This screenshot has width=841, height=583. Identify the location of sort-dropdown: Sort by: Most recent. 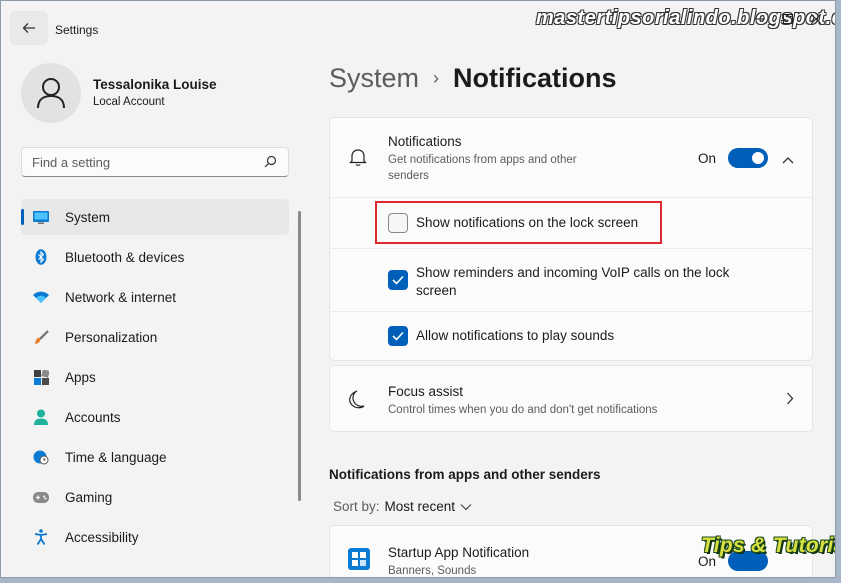
(402, 506).